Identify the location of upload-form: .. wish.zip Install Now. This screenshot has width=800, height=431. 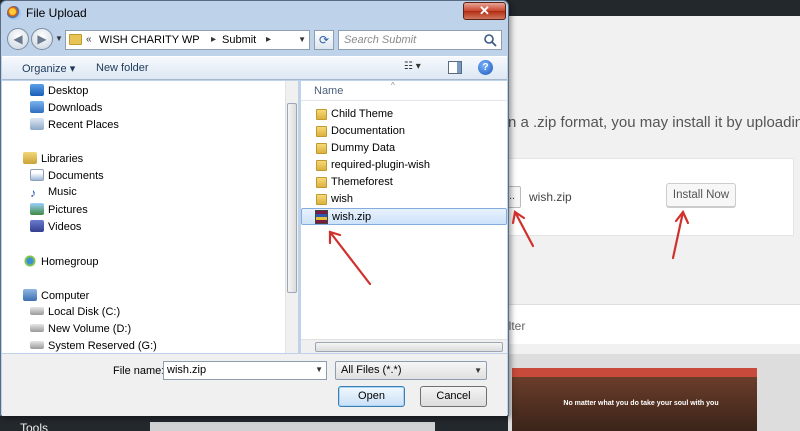
(648, 197).